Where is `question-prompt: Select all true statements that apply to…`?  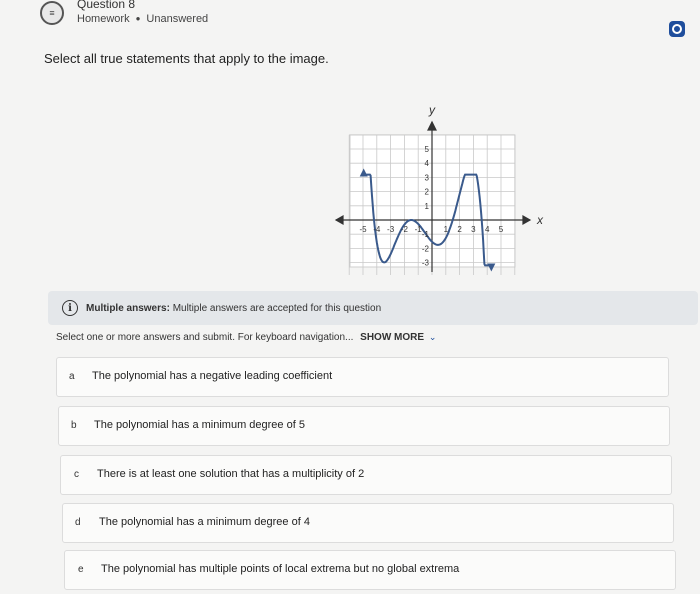
question-prompt: Select all true statements that apply to… is located at coordinates (186, 58).